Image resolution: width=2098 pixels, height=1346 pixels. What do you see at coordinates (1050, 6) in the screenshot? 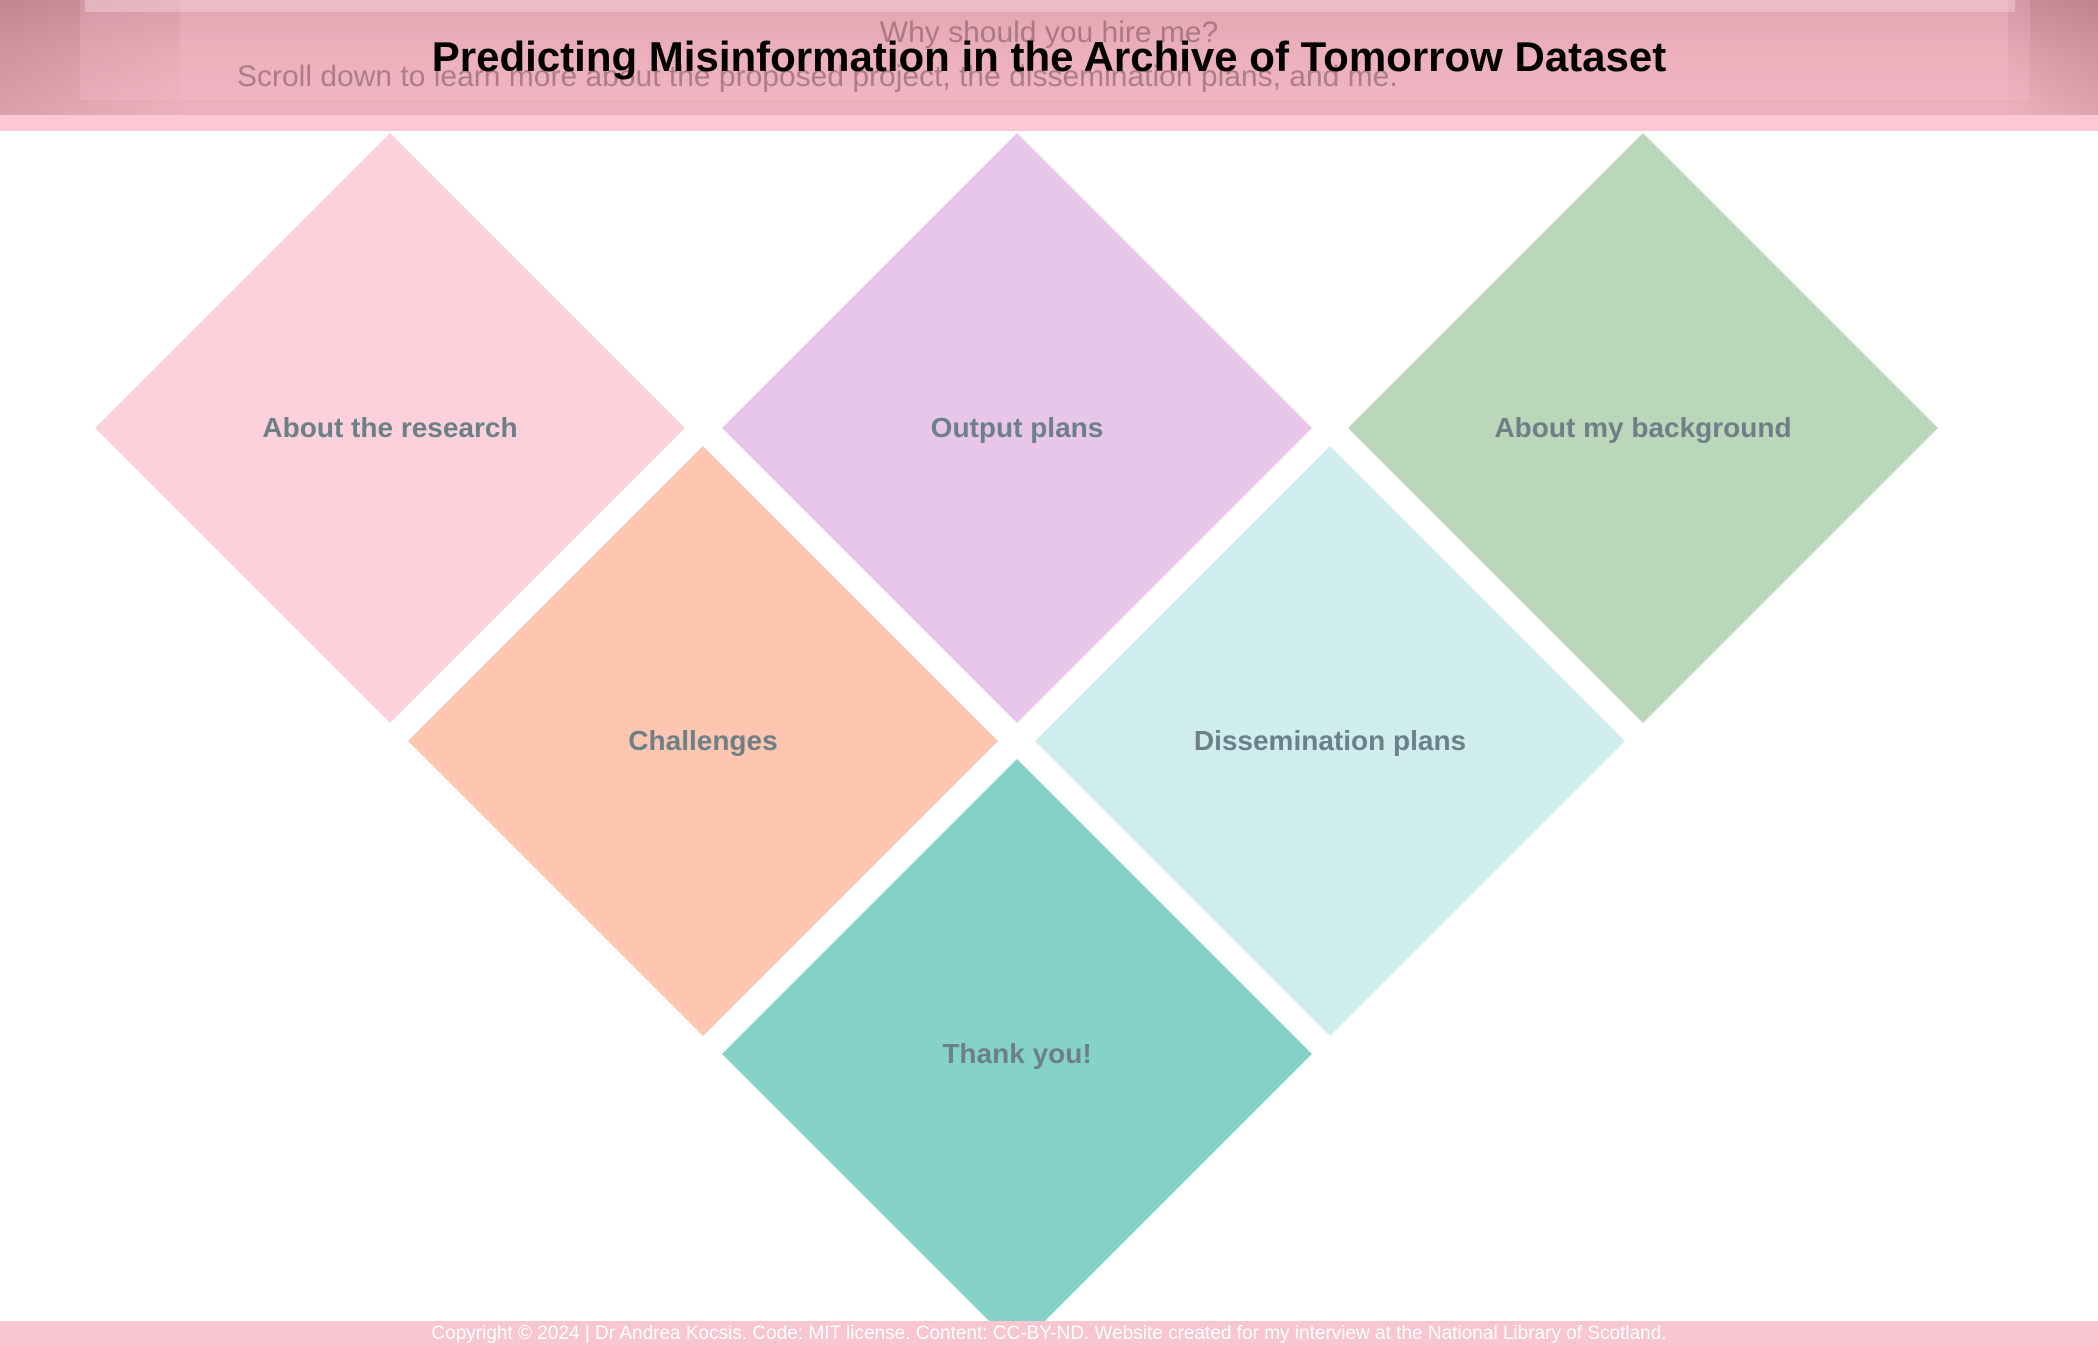
I see `header-scrolled-heading-remnant` at bounding box center [1050, 6].